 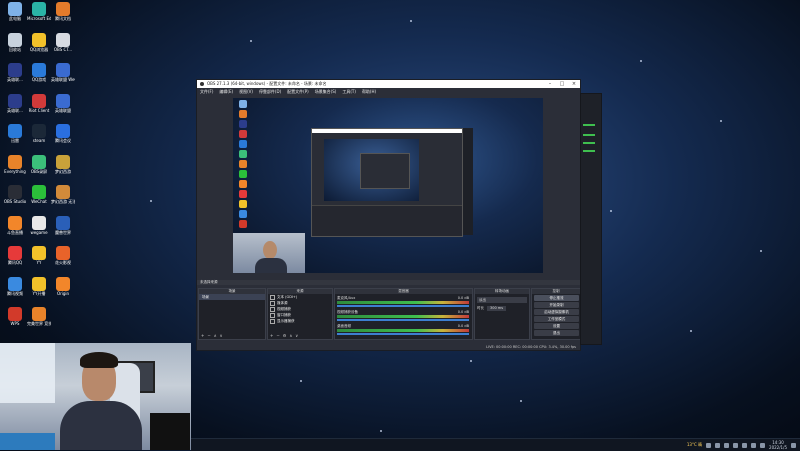 I want to click on desktop-shortcut: OBS Studio, so click(x=15, y=194).